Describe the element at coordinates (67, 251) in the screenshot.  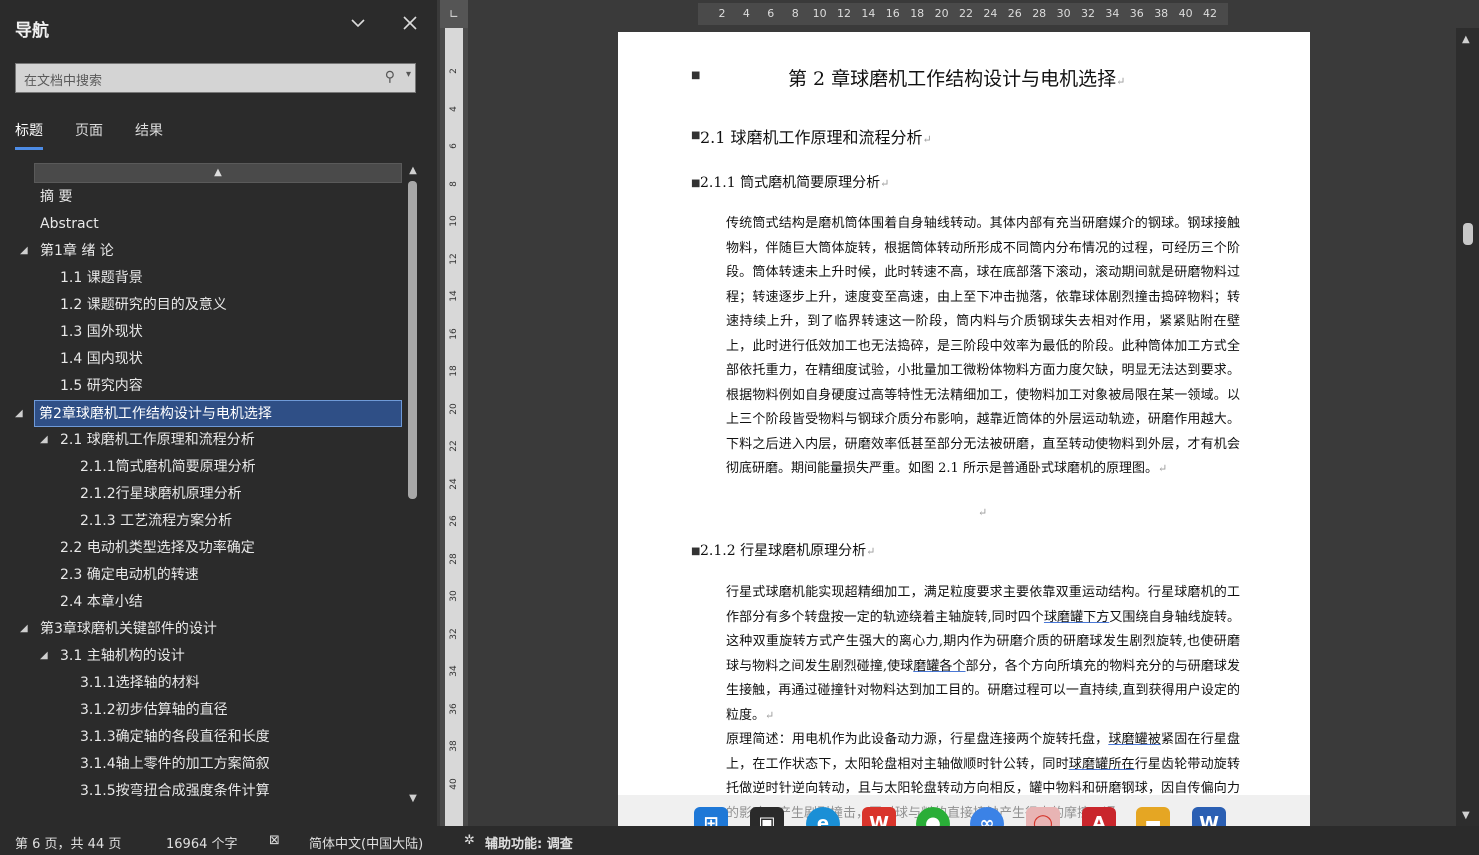
I see `tree-item: ◢ 第1章 绪 论` at that location.